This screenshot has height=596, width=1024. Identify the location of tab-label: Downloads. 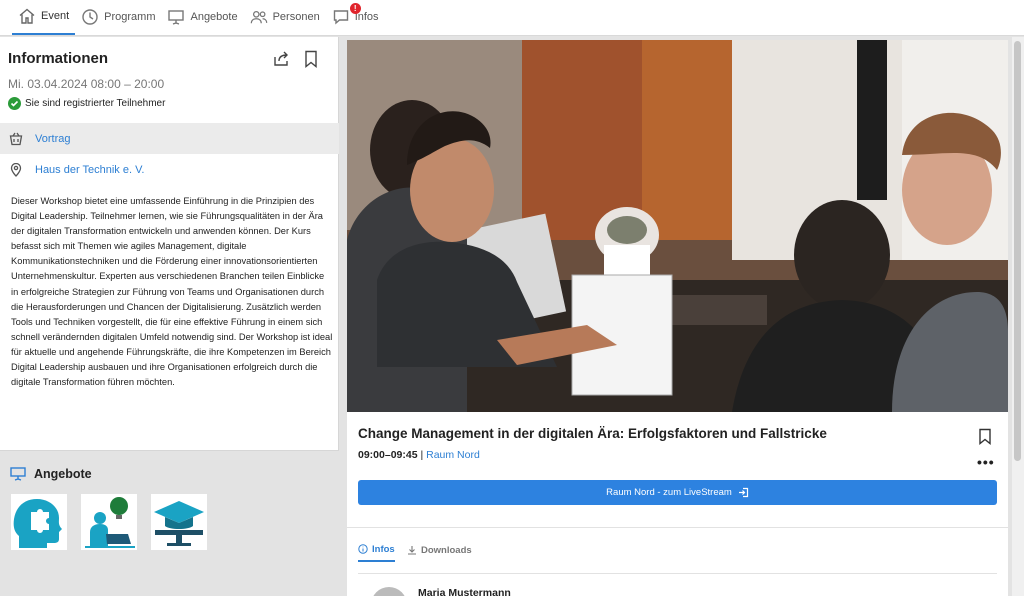
(446, 550).